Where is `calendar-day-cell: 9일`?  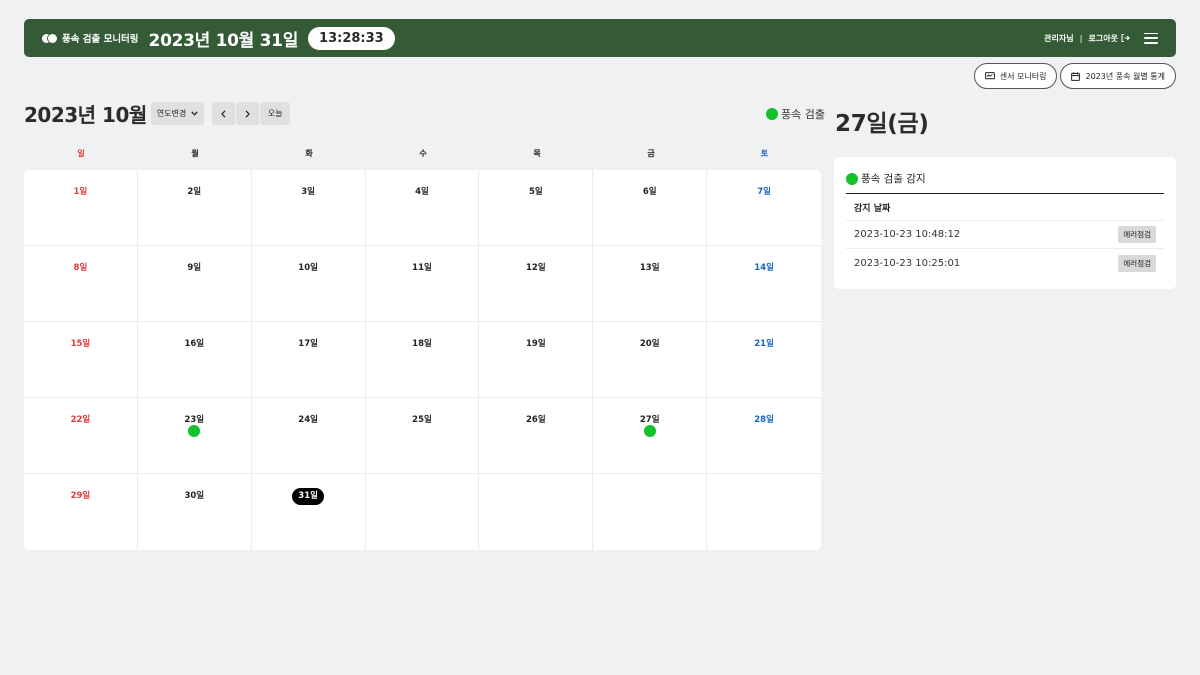
calendar-day-cell: 9일 is located at coordinates (194, 284).